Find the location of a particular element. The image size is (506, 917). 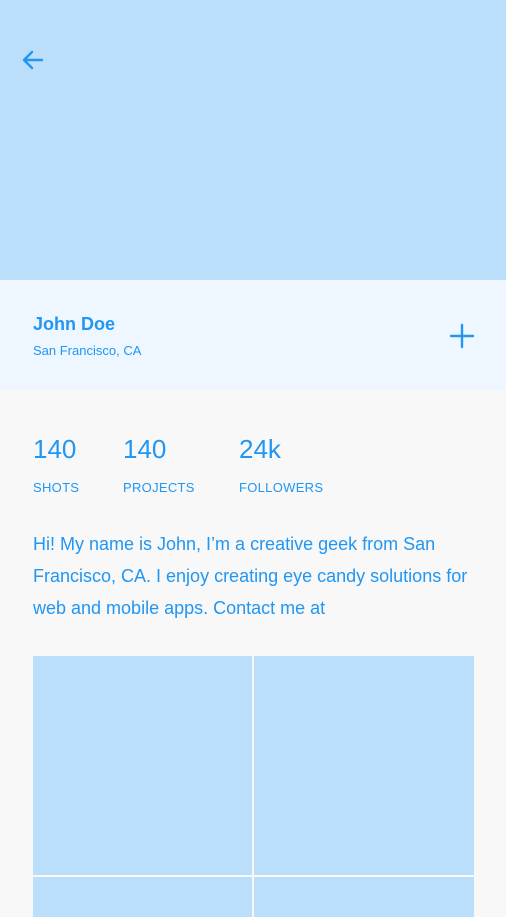

stat-label: SHOTS is located at coordinates (56, 487).